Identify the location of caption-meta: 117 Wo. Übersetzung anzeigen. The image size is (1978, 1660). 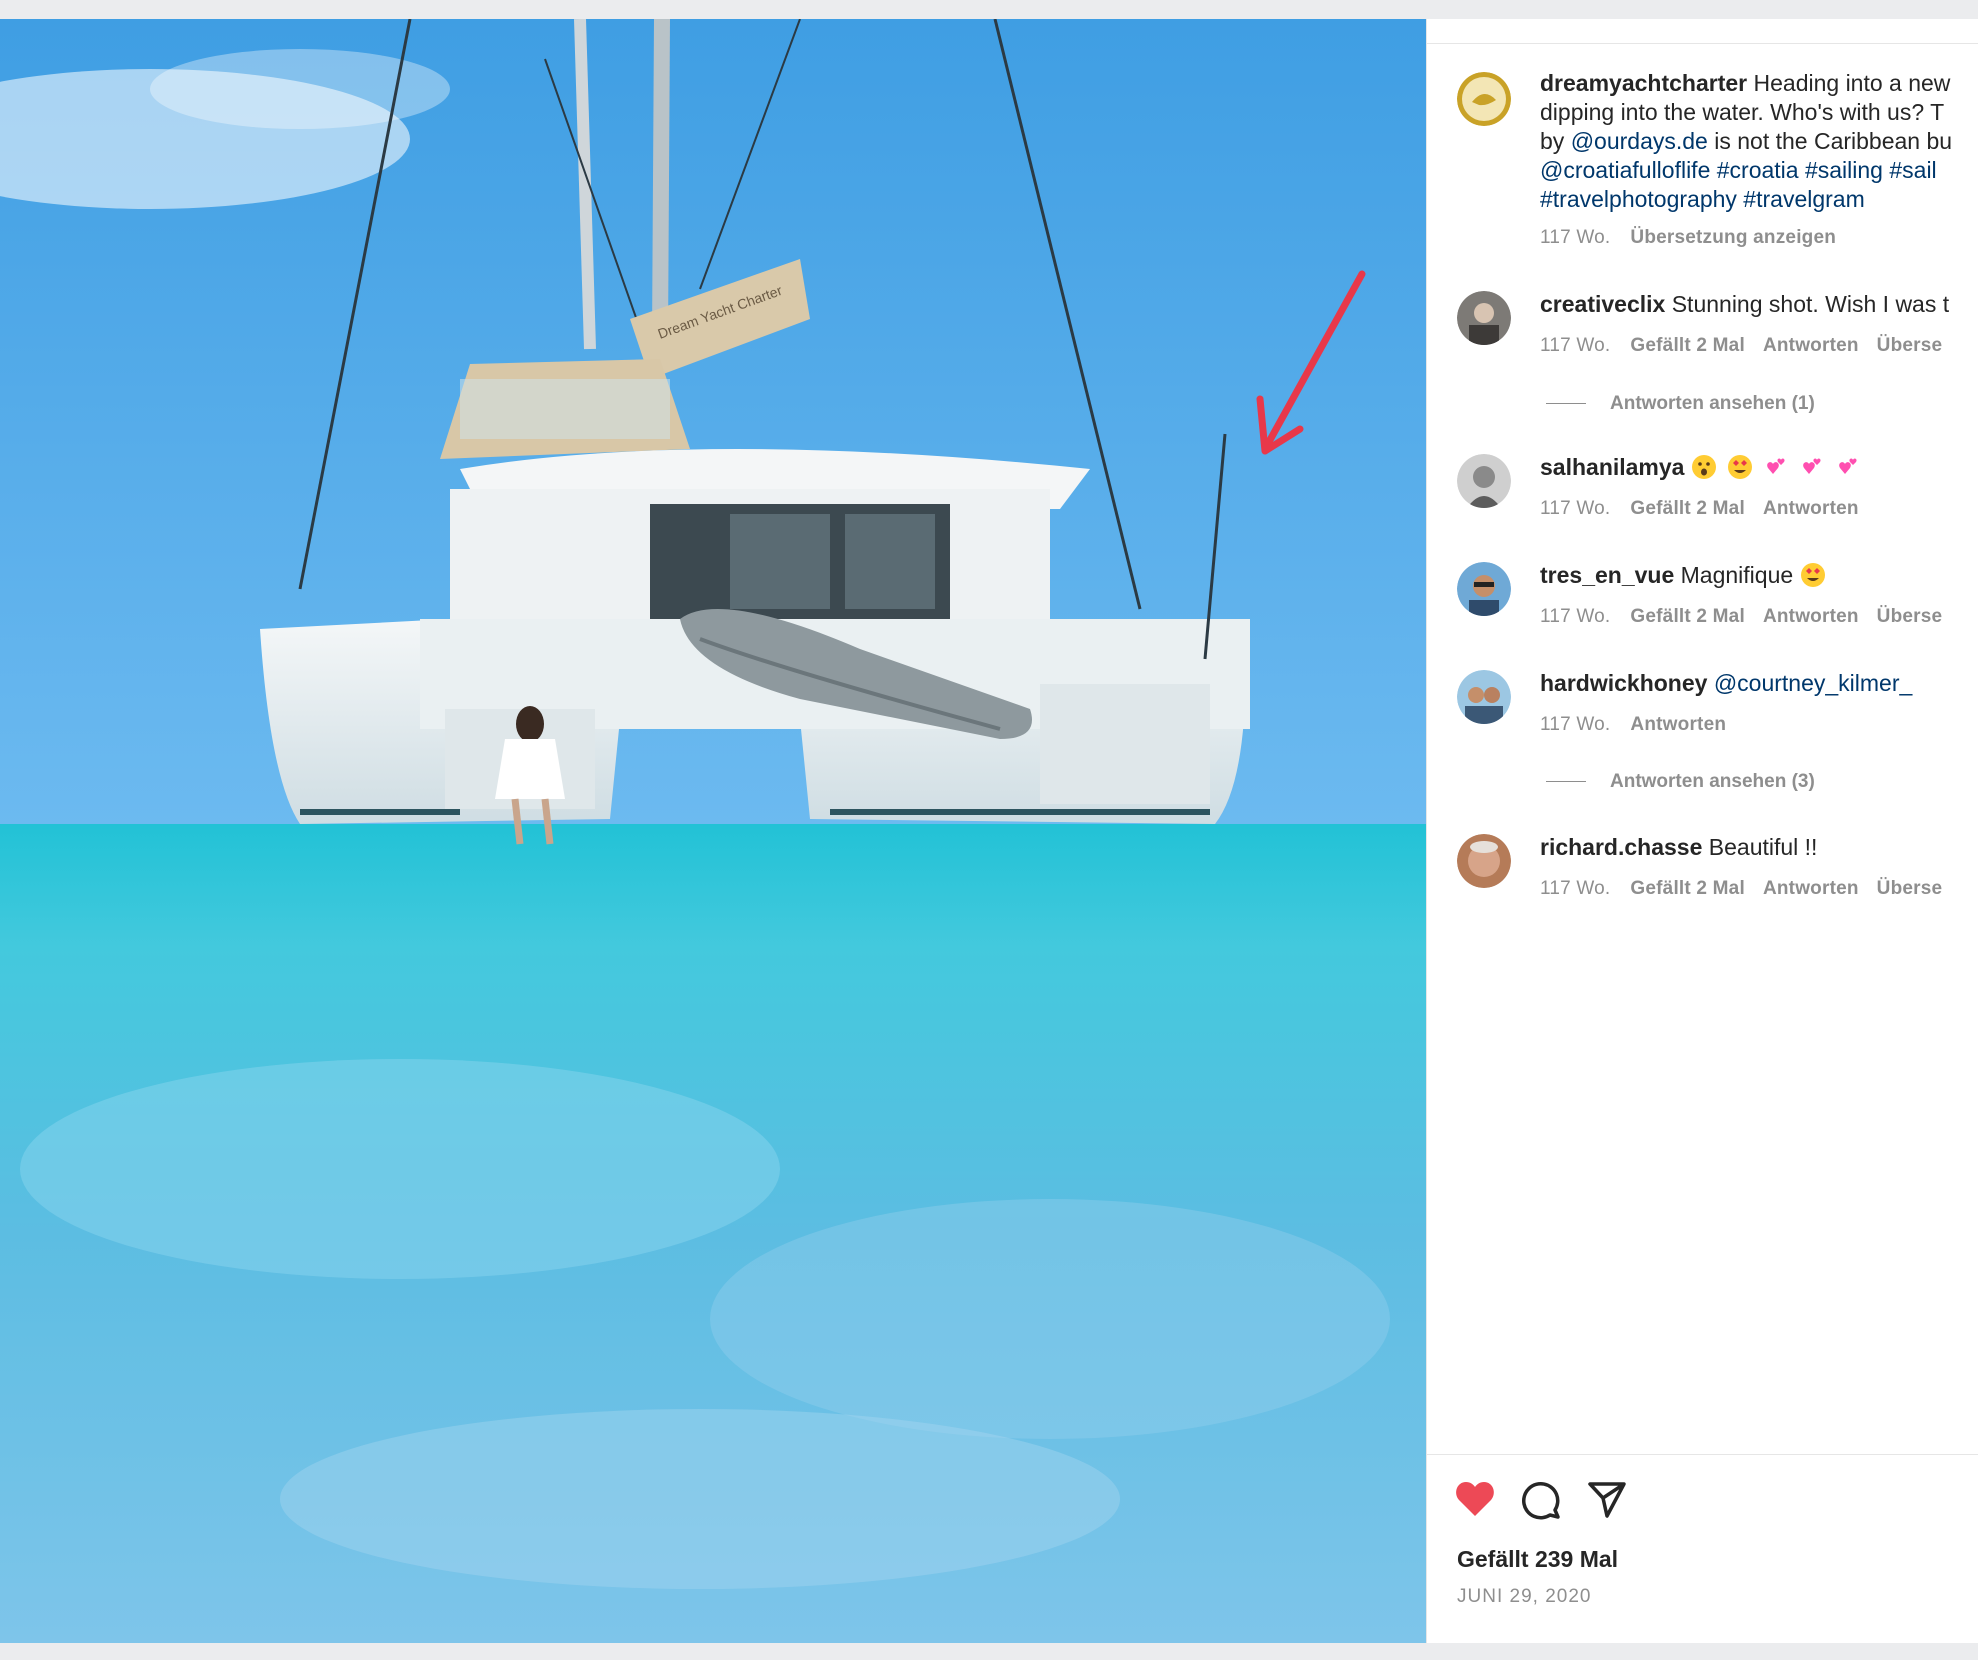
(1697, 238).